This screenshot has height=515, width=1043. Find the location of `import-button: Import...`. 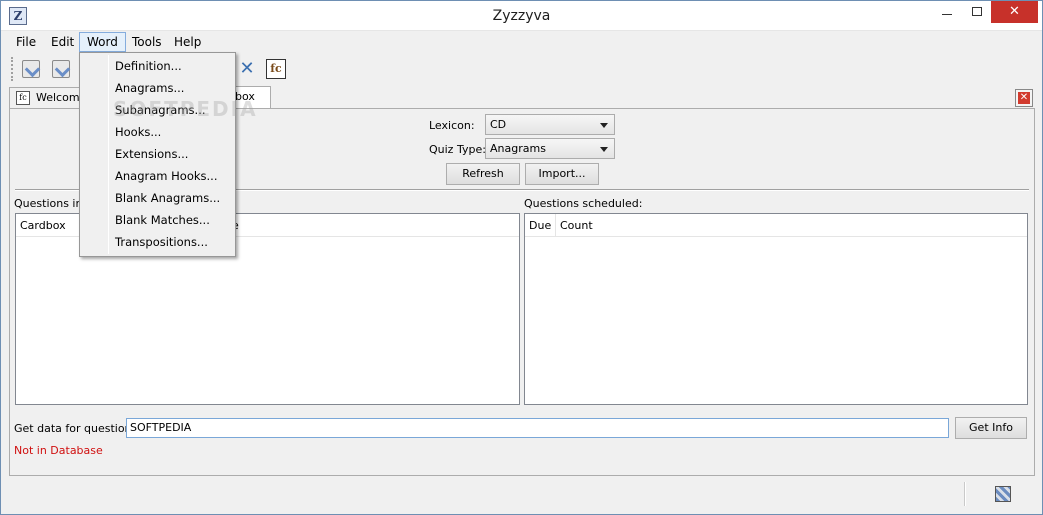

import-button: Import... is located at coordinates (562, 174).